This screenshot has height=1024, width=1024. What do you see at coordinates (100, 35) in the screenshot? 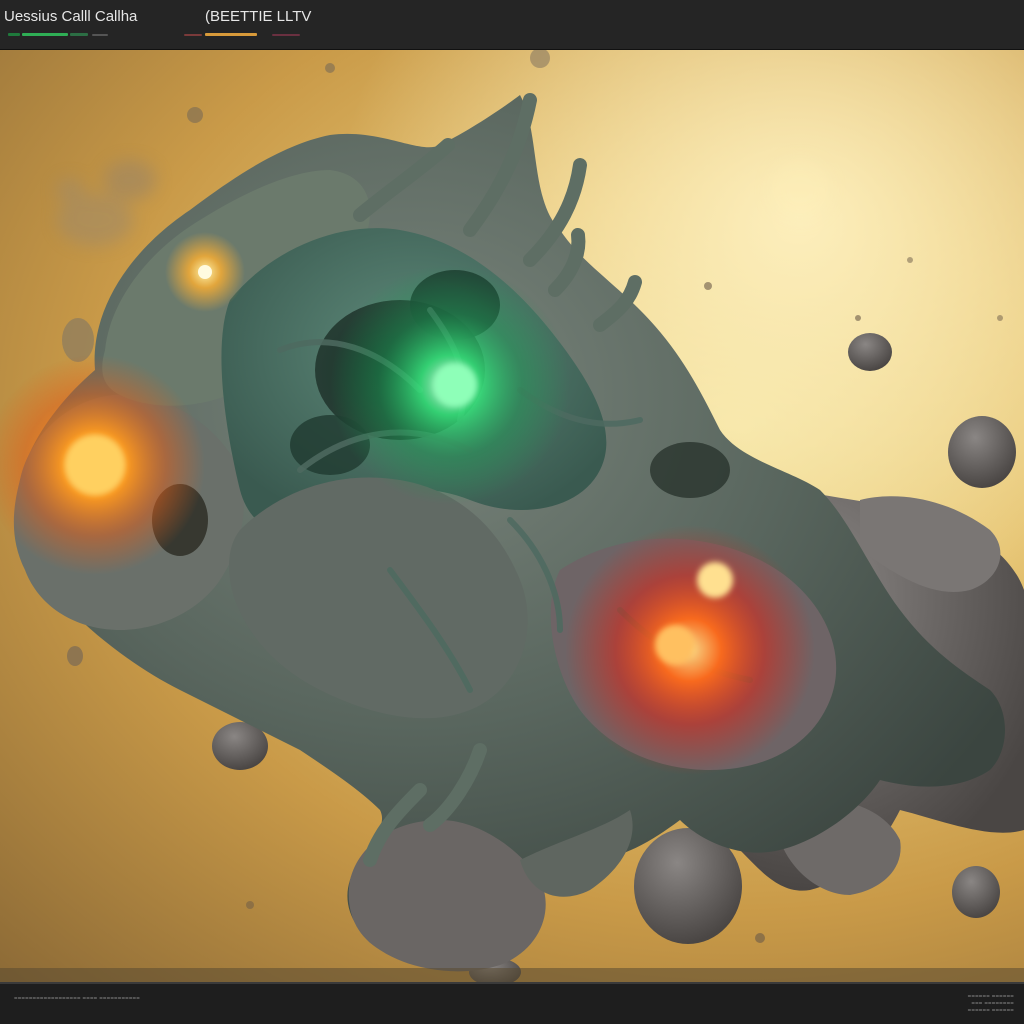
I see `tab-1-indicator-end` at bounding box center [100, 35].